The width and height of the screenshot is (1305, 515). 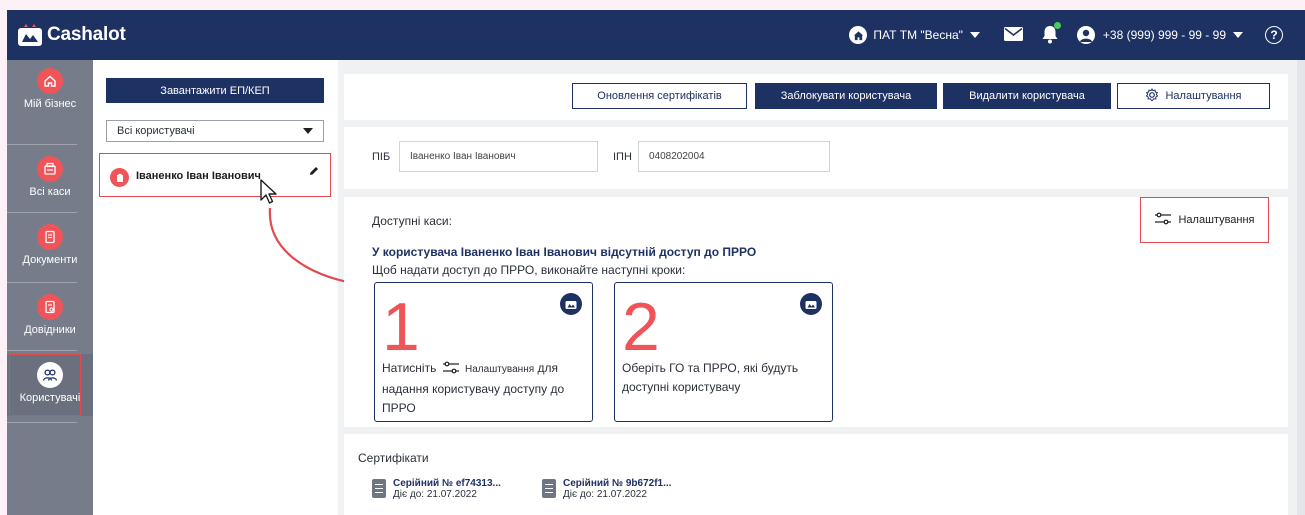 What do you see at coordinates (399, 408) in the screenshot?
I see `step-1-line-3: ПРРО` at bounding box center [399, 408].